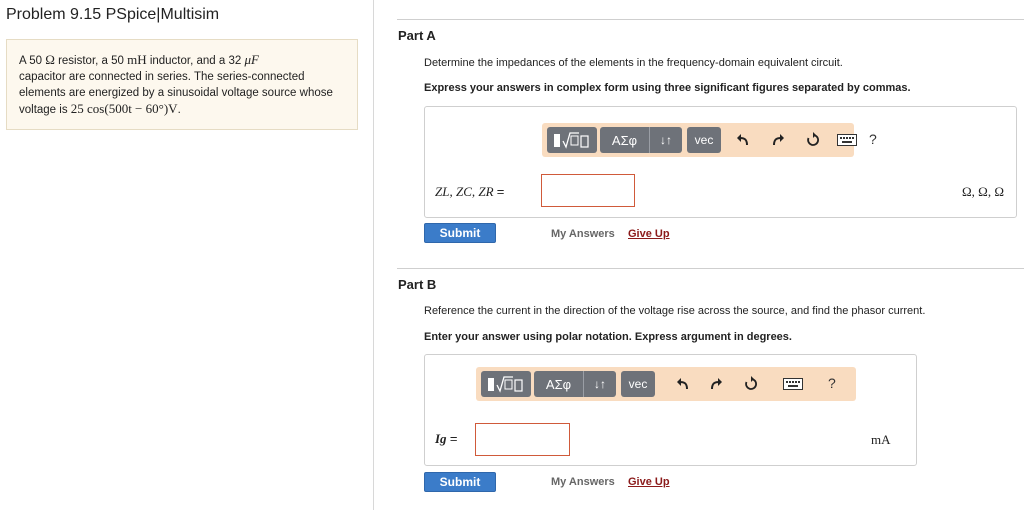  What do you see at coordinates (113, 14) in the screenshot?
I see `problem-title: Problem 9.15 PSpice|Multisim` at bounding box center [113, 14].